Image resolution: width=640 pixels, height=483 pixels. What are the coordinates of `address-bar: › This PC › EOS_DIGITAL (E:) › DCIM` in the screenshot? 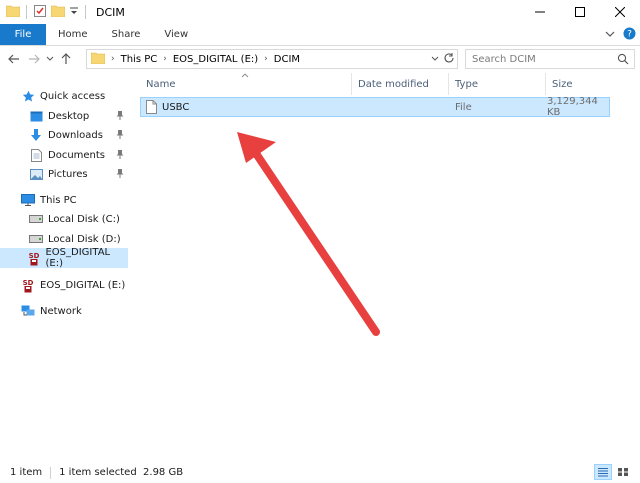 It's located at (272, 59).